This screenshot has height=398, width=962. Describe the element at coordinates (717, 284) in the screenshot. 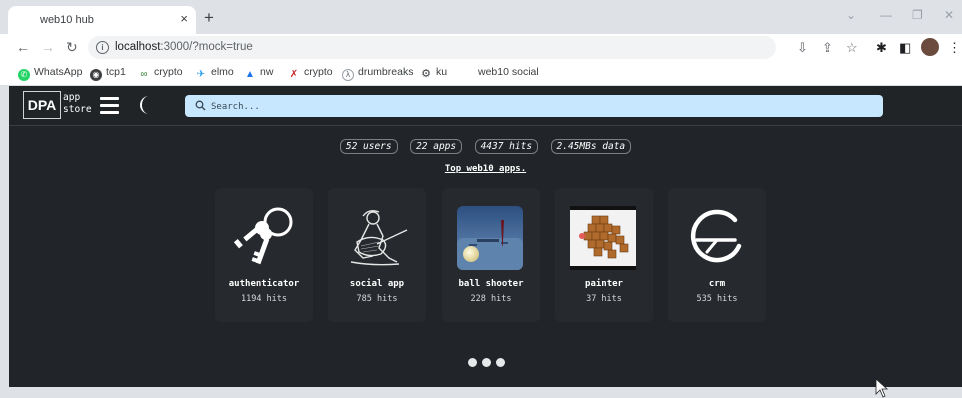

I see `app-name: crm` at that location.